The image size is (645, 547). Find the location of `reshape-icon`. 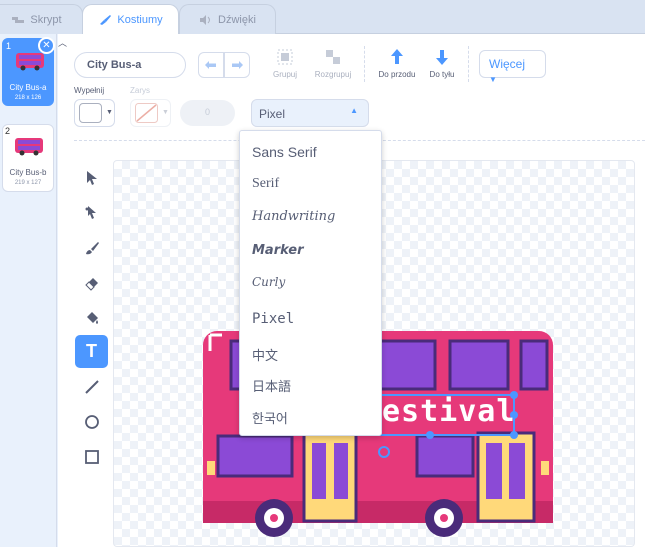

reshape-icon is located at coordinates (90, 212).